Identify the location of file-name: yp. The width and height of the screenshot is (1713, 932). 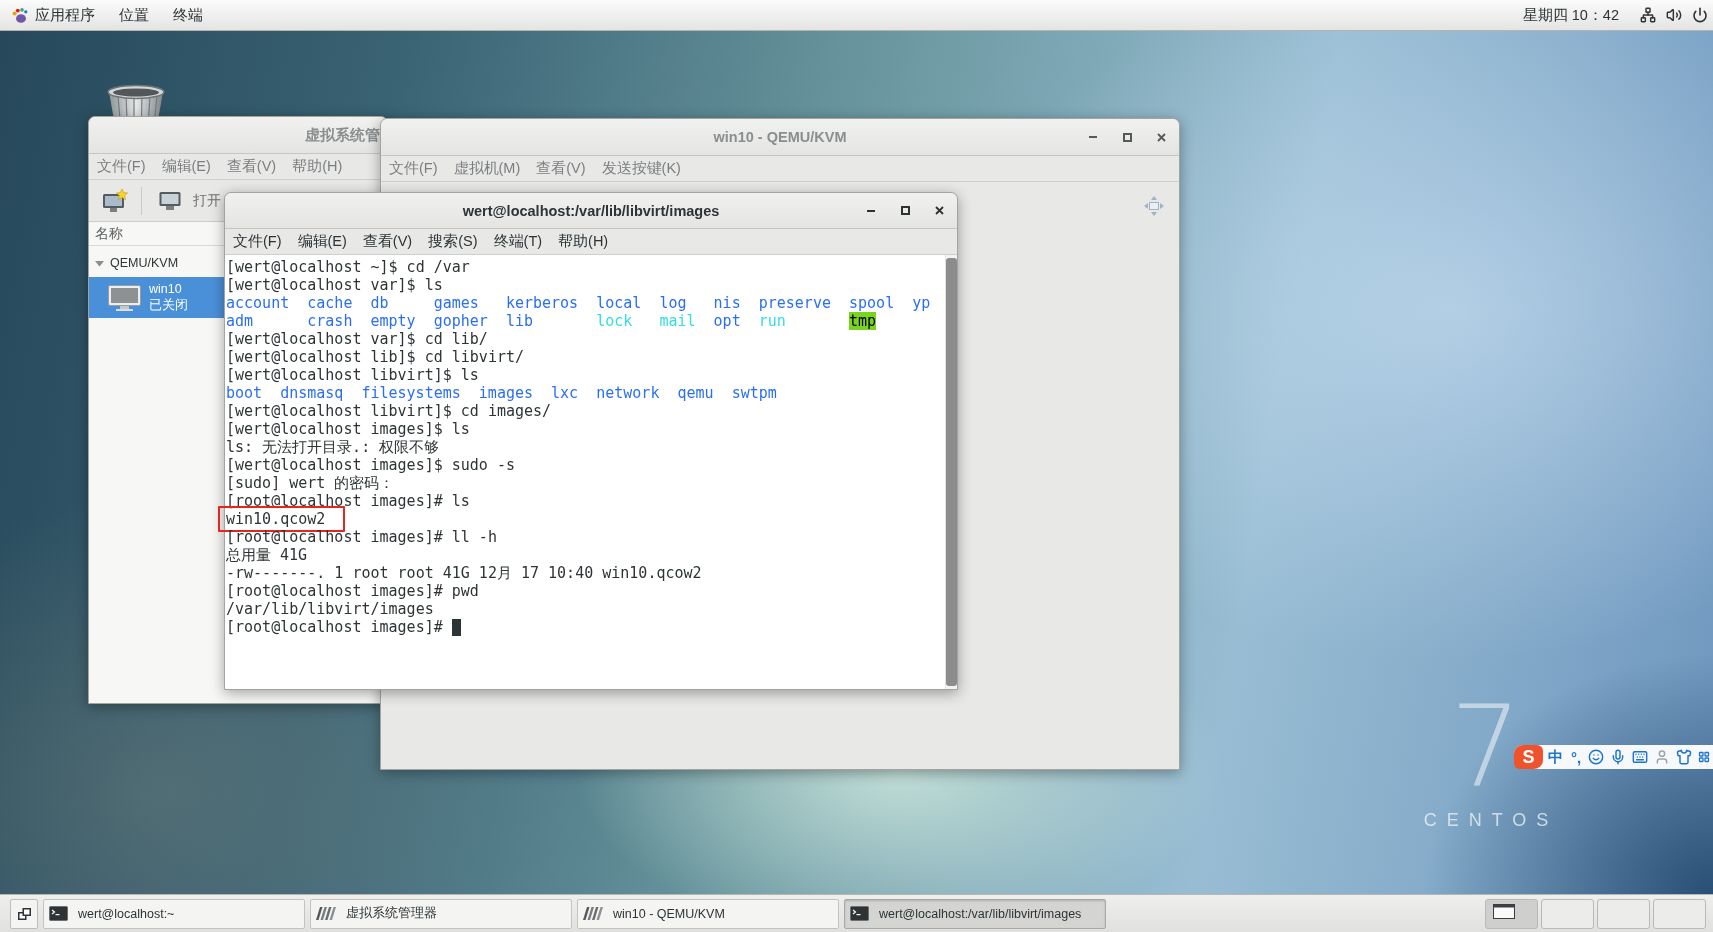
(921, 303).